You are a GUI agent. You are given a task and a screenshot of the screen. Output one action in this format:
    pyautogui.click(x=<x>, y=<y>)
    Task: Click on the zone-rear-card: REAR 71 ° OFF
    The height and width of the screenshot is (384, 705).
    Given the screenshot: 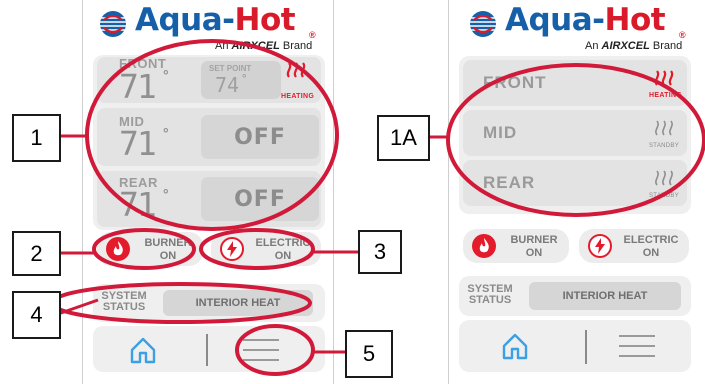 What is the action you would take?
    pyautogui.click(x=209, y=199)
    